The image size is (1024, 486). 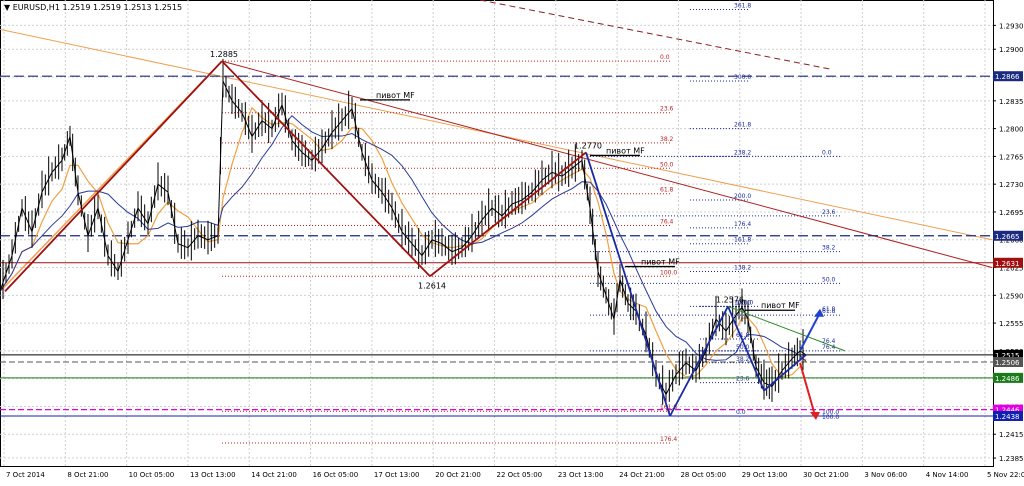 I want to click on swing-label: 1.2885, so click(x=224, y=54).